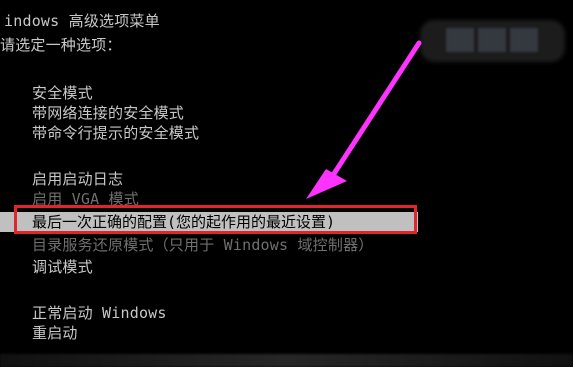  Describe the element at coordinates (55, 333) in the screenshot. I see `option-reboot: 重启动` at that location.